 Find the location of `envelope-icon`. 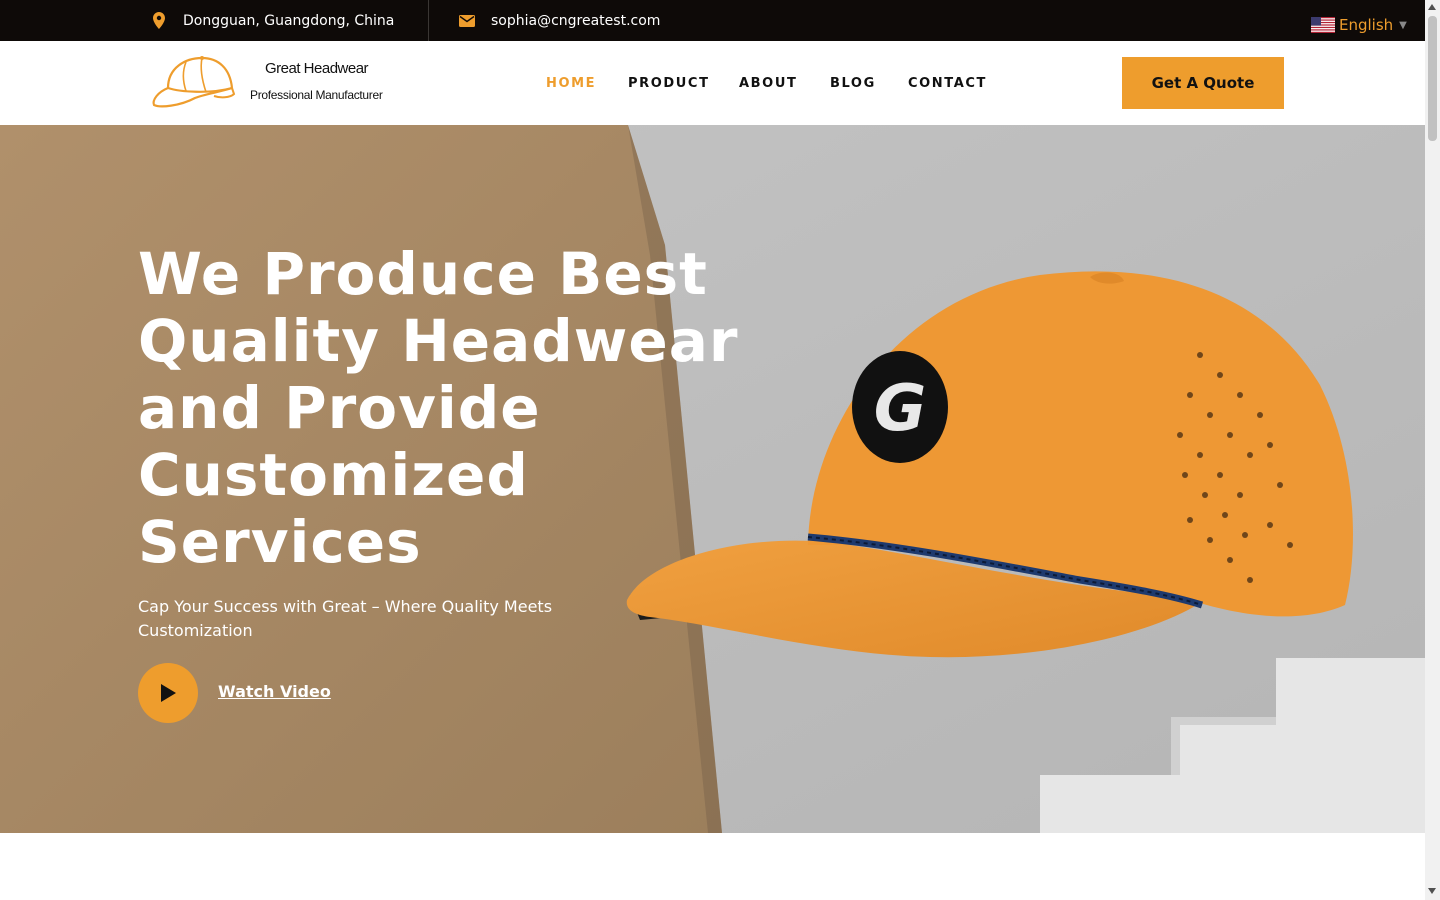

envelope-icon is located at coordinates (467, 20).